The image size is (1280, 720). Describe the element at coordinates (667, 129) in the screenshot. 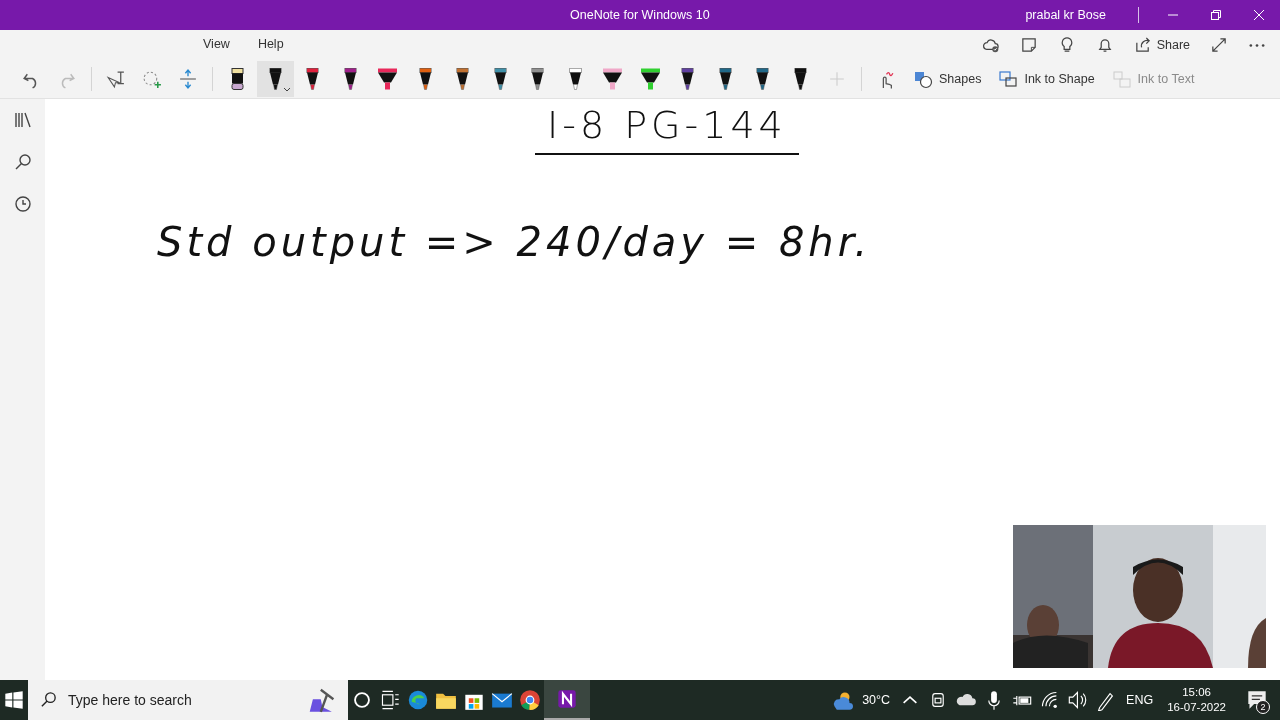

I see `handwritten-text: I-8 PG-144` at that location.